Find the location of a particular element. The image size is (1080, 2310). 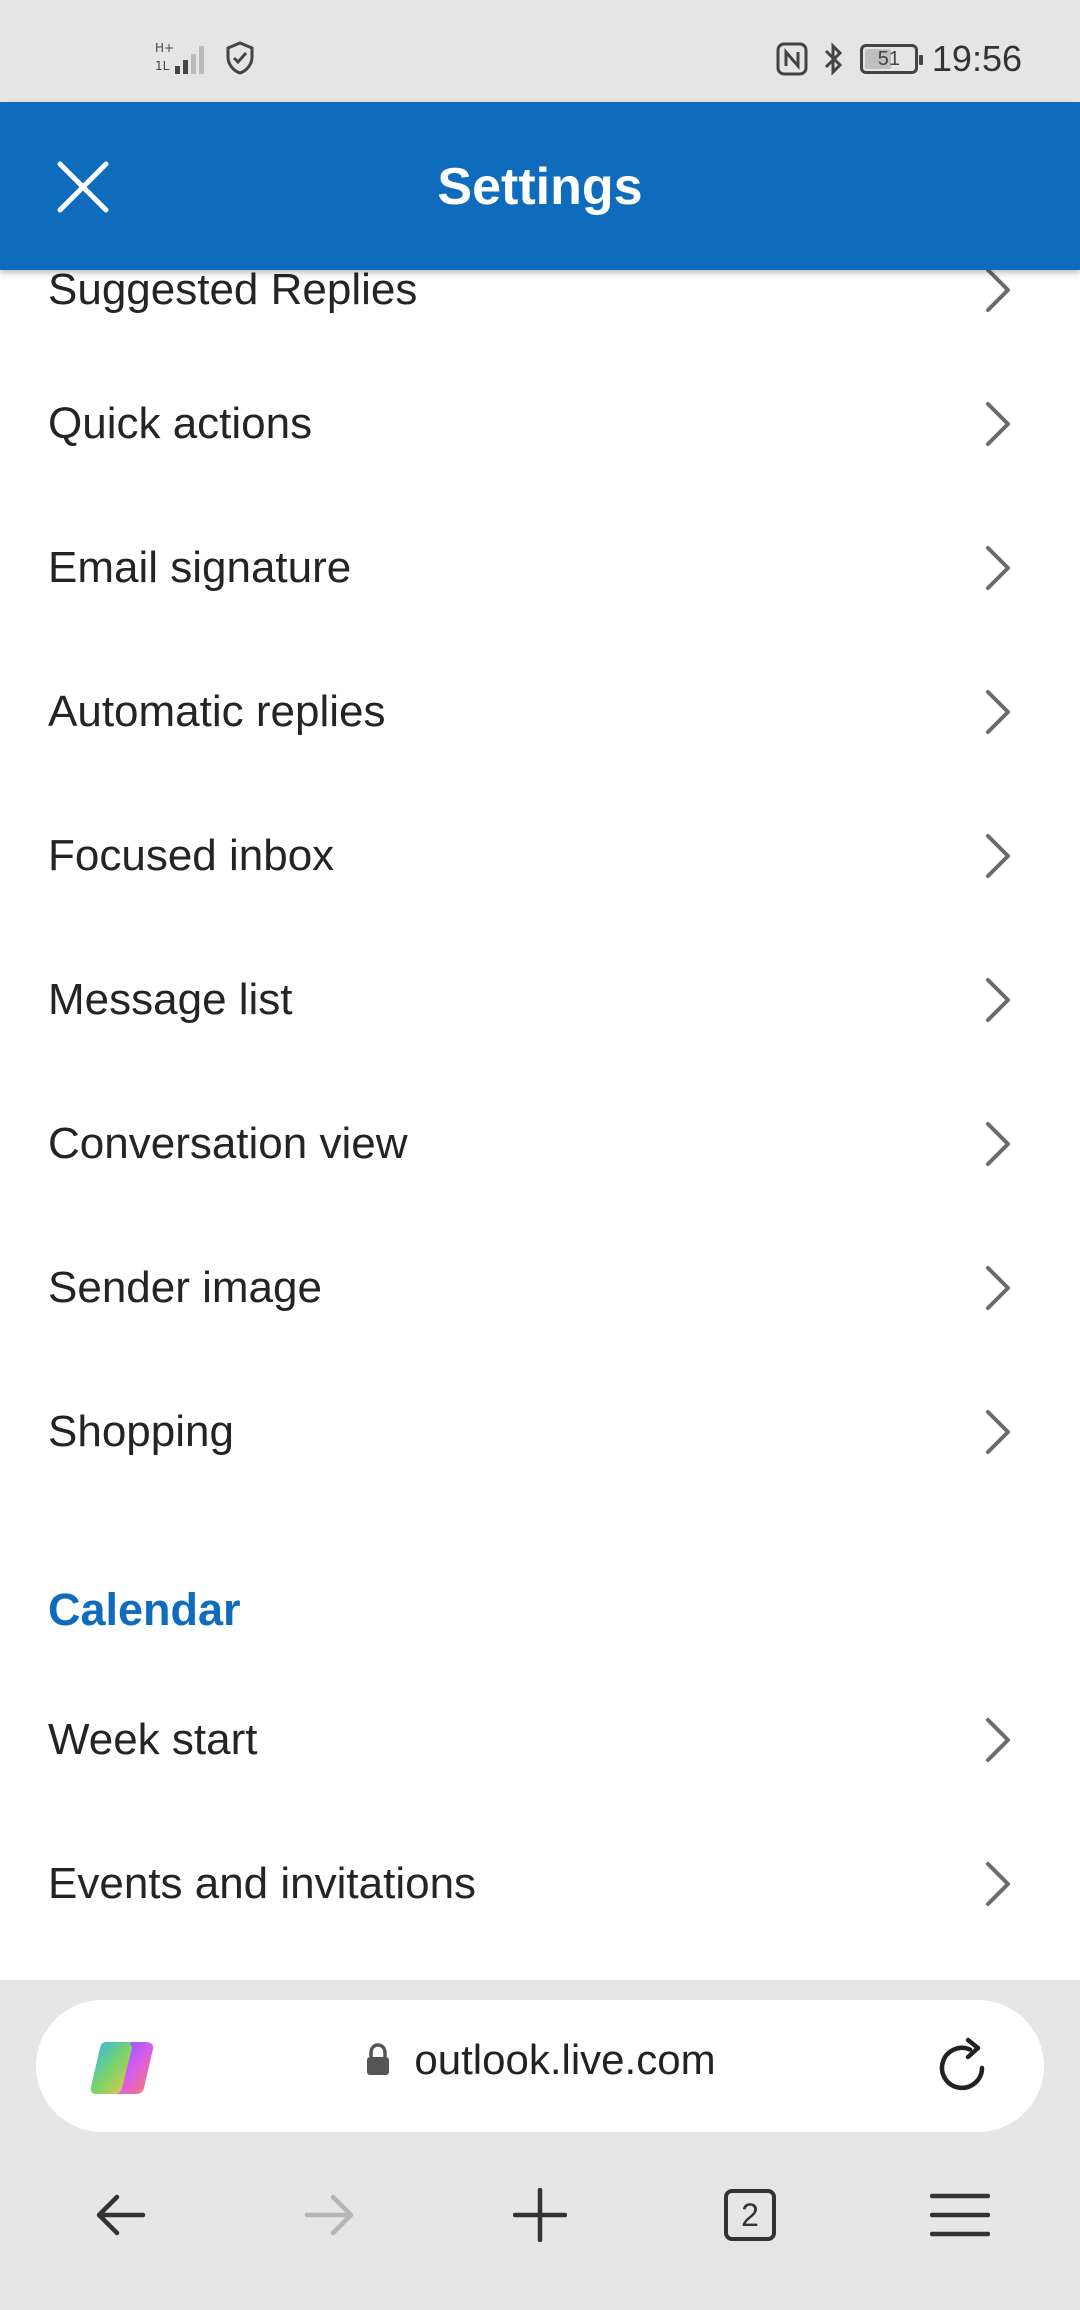

status-right: 51 19:56 is located at coordinates (899, 59).